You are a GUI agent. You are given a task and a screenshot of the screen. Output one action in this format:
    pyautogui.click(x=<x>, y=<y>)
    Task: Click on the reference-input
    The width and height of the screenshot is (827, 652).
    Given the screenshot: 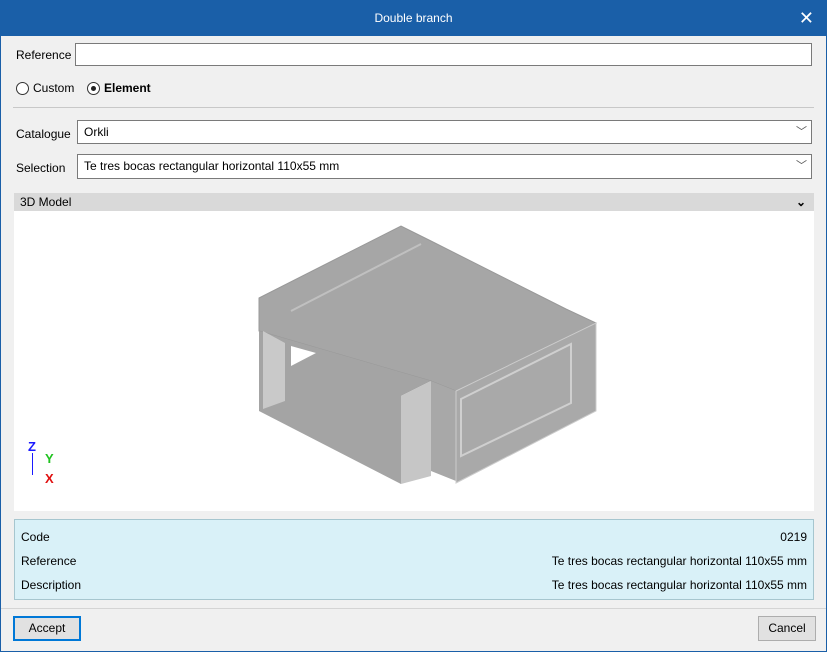 What is the action you would take?
    pyautogui.click(x=443, y=54)
    